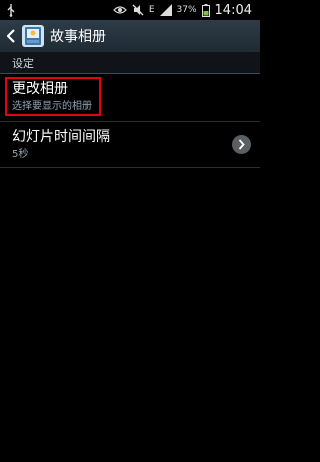 The image size is (320, 462). What do you see at coordinates (78, 37) in the screenshot?
I see `page-title: 故事相册` at bounding box center [78, 37].